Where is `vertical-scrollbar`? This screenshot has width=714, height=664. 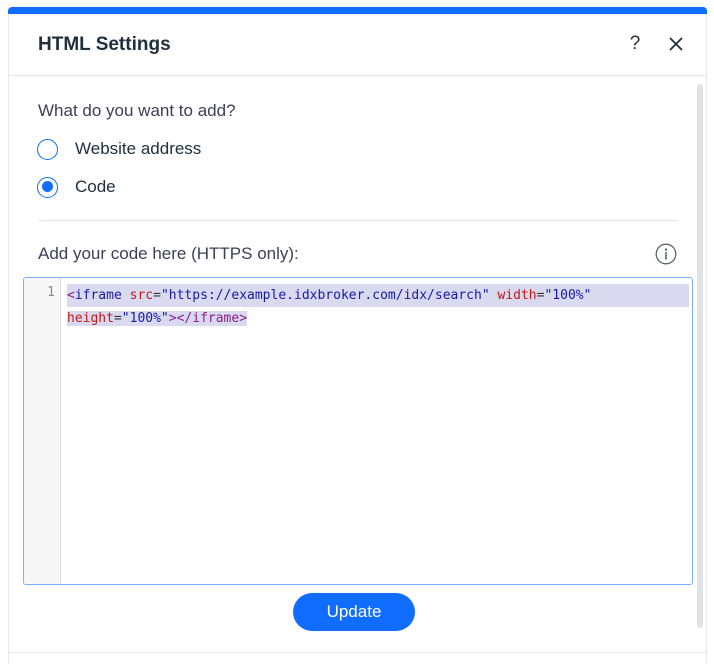
vertical-scrollbar is located at coordinates (700, 356).